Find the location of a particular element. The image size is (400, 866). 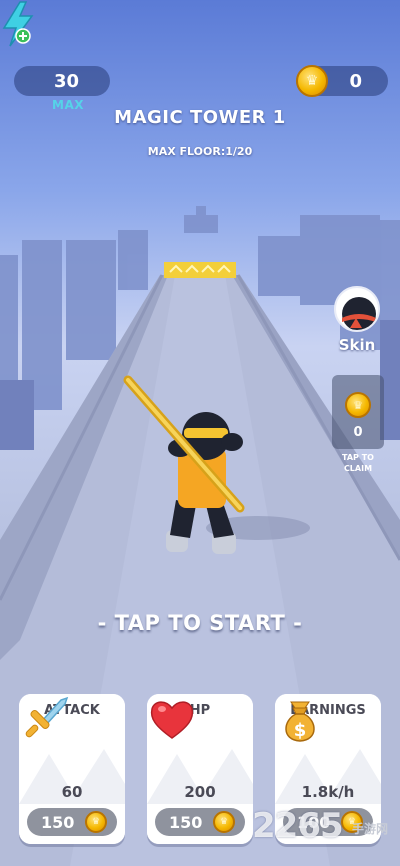

tap-to-start-prompt: - TAP TO START - is located at coordinates (200, 623).